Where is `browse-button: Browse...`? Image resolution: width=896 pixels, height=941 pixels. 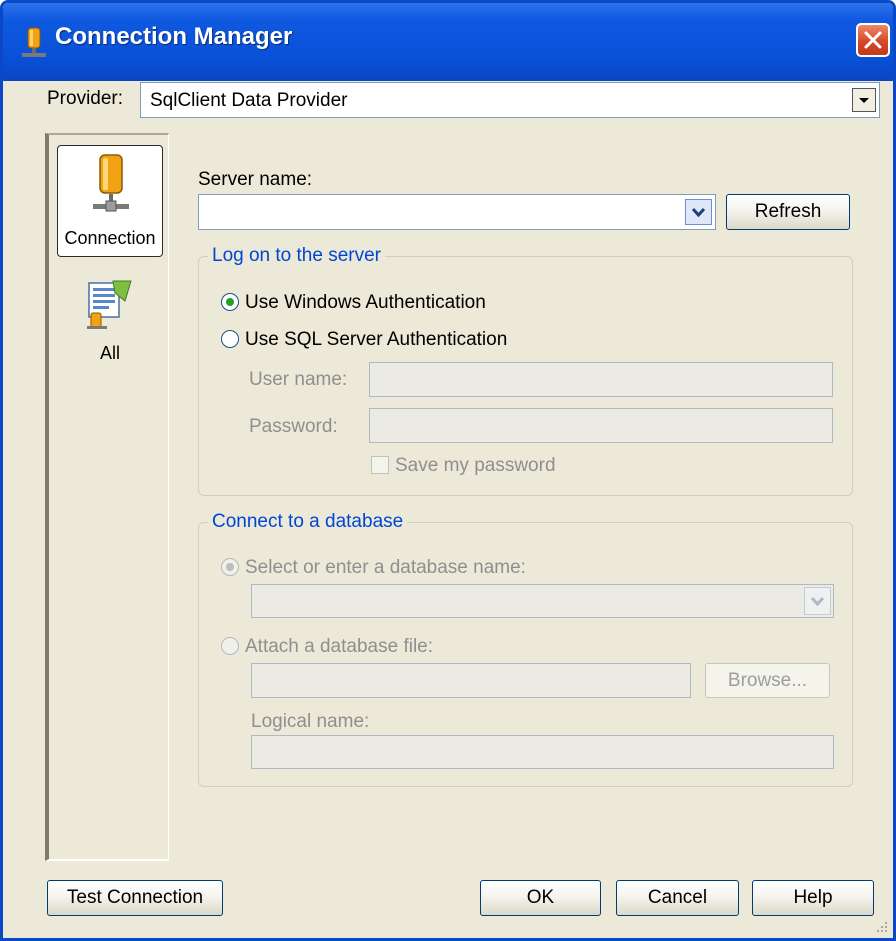
browse-button: Browse... is located at coordinates (767, 680).